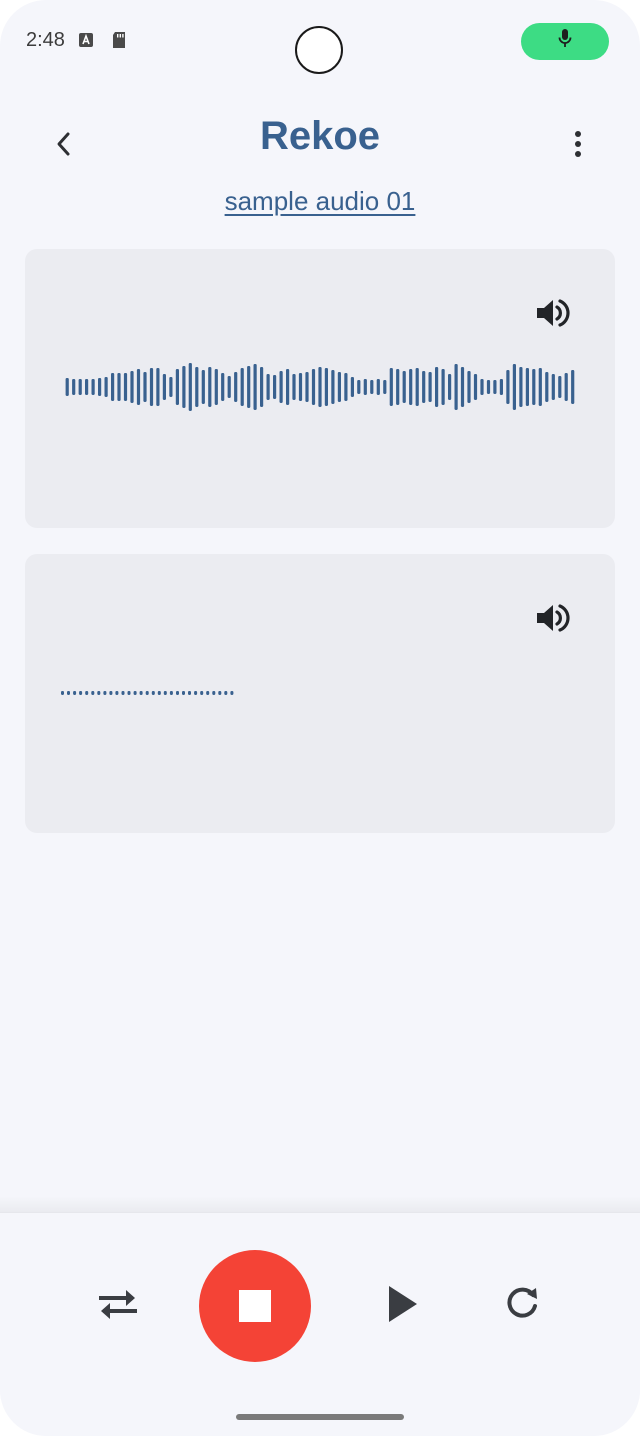 The height and width of the screenshot is (1436, 640). What do you see at coordinates (320, 136) in the screenshot?
I see `app-title: Rekoe` at bounding box center [320, 136].